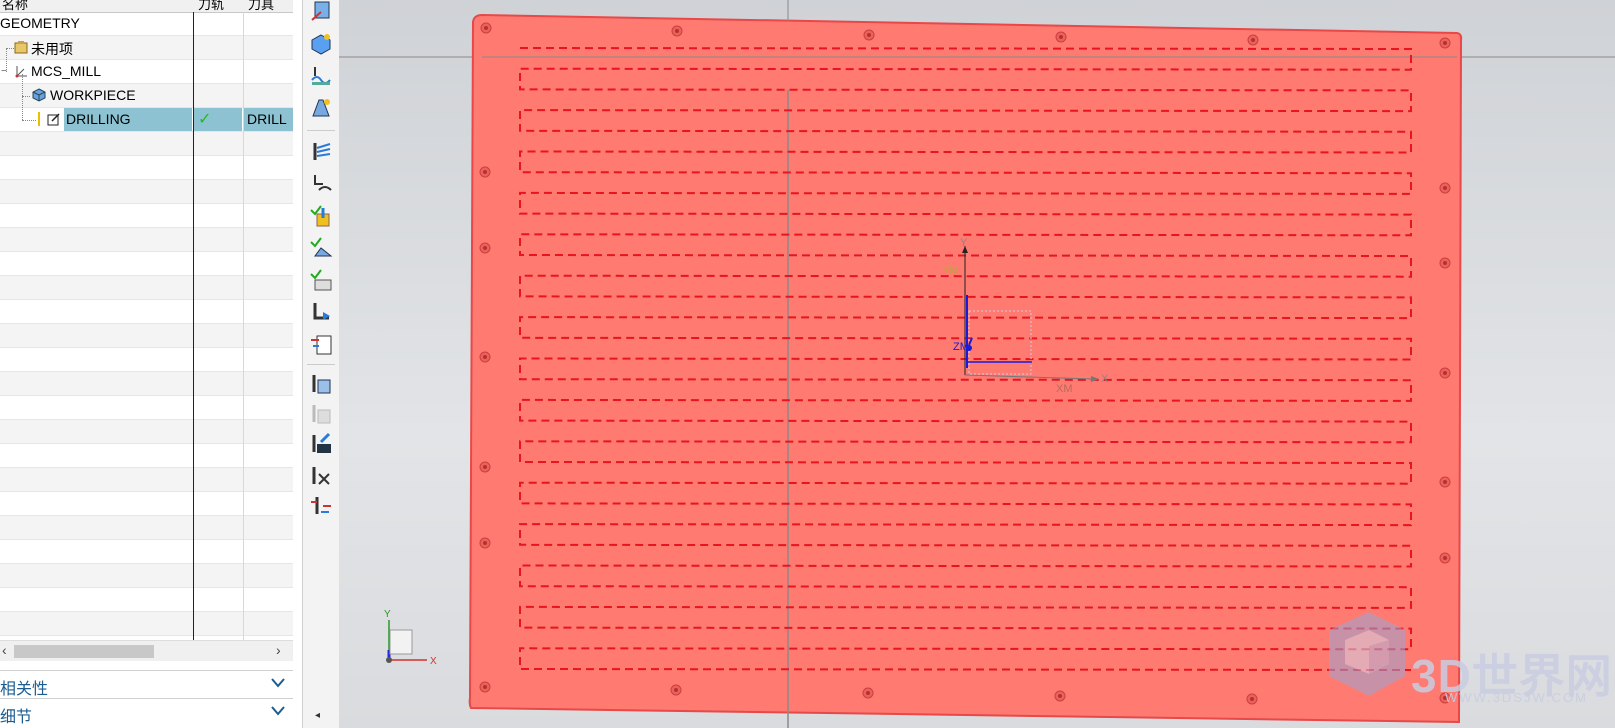 This screenshot has width=1615, height=728. What do you see at coordinates (4, 650) in the screenshot?
I see `scroll-left-icon: ‹` at bounding box center [4, 650].